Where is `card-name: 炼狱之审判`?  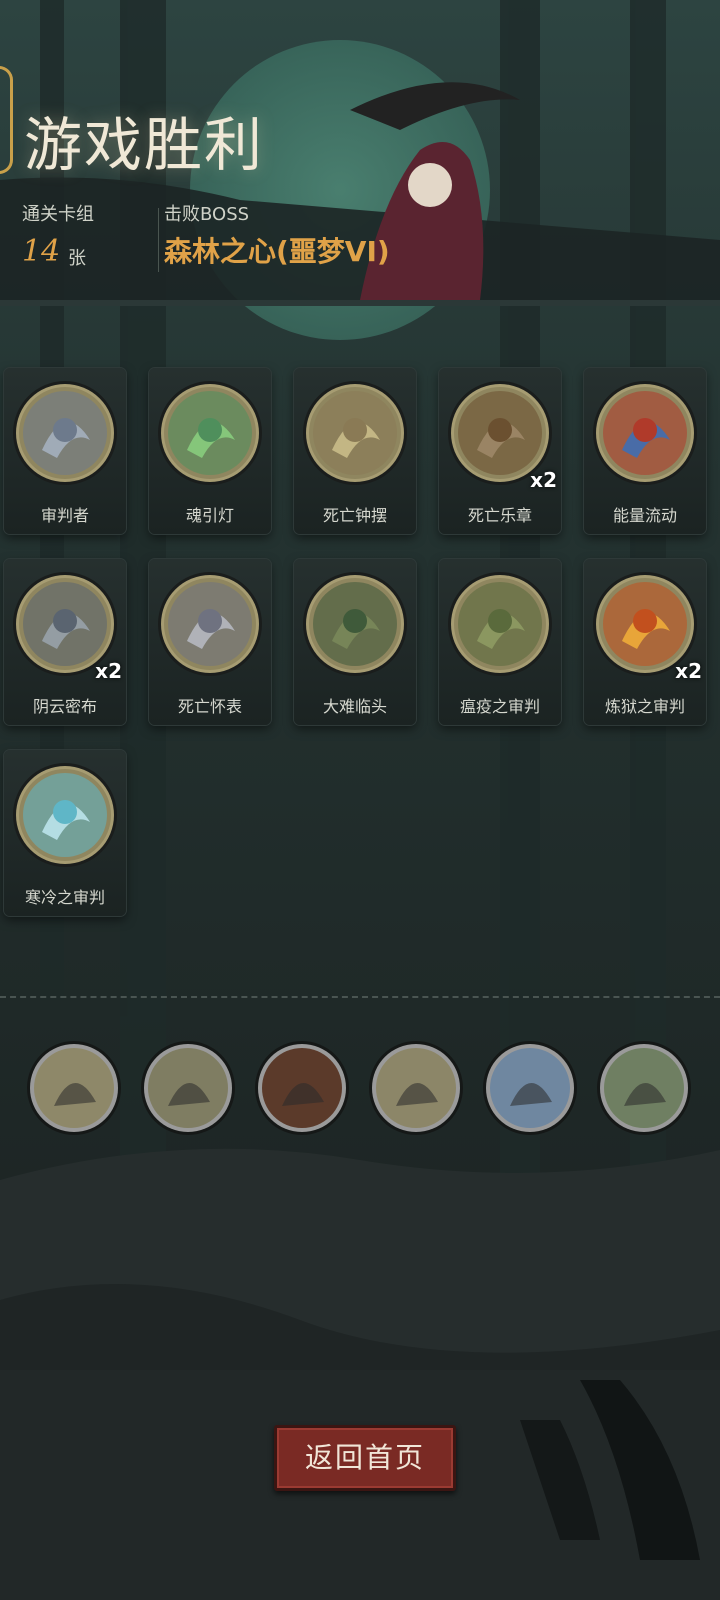
card-name: 炼狱之审判 is located at coordinates (644, 706).